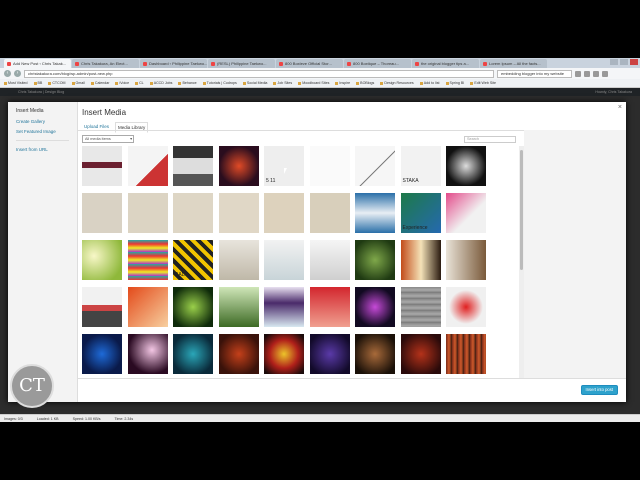 The width and height of the screenshot is (640, 480). I want to click on bookmark-item: Design Resources, so click(396, 83).